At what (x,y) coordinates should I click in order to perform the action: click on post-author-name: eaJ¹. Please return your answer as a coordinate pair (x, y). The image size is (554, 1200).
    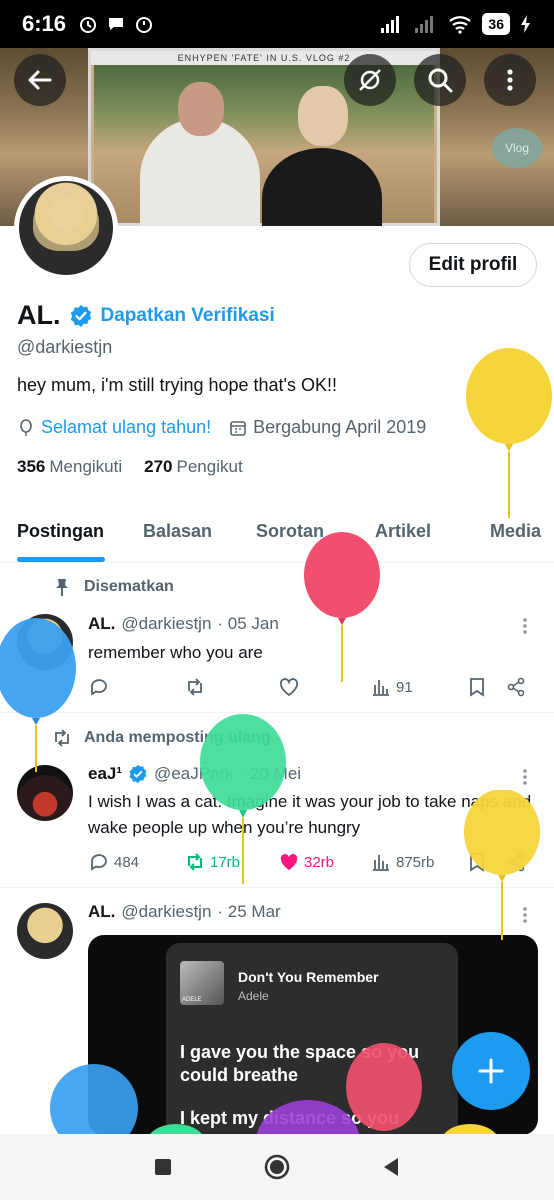
    Looking at the image, I should click on (105, 774).